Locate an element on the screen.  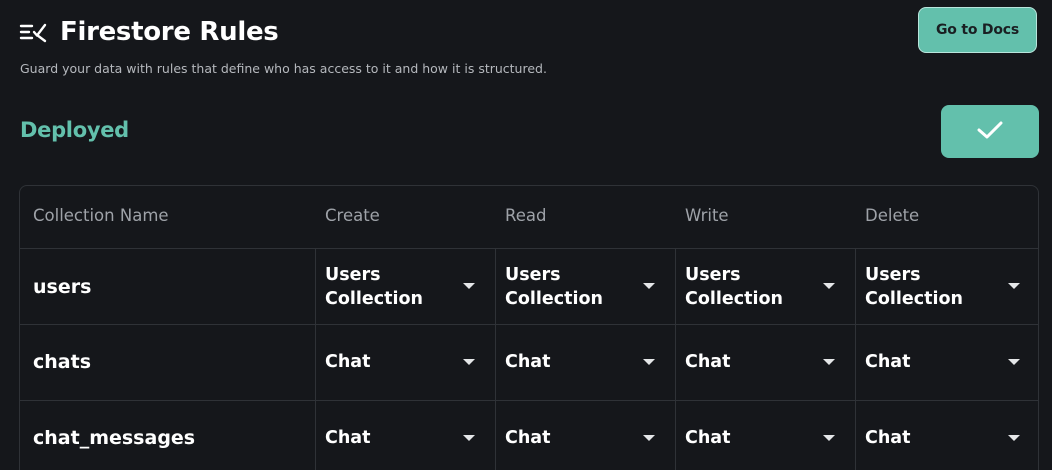
table-header: Collection Name Create Read Write Delete is located at coordinates (529, 217).